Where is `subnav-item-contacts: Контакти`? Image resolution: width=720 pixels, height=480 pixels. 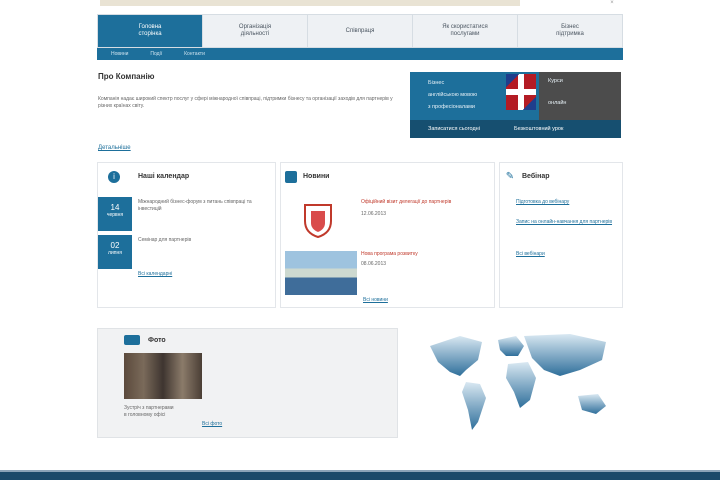 subnav-item-contacts: Контакти is located at coordinates (194, 54).